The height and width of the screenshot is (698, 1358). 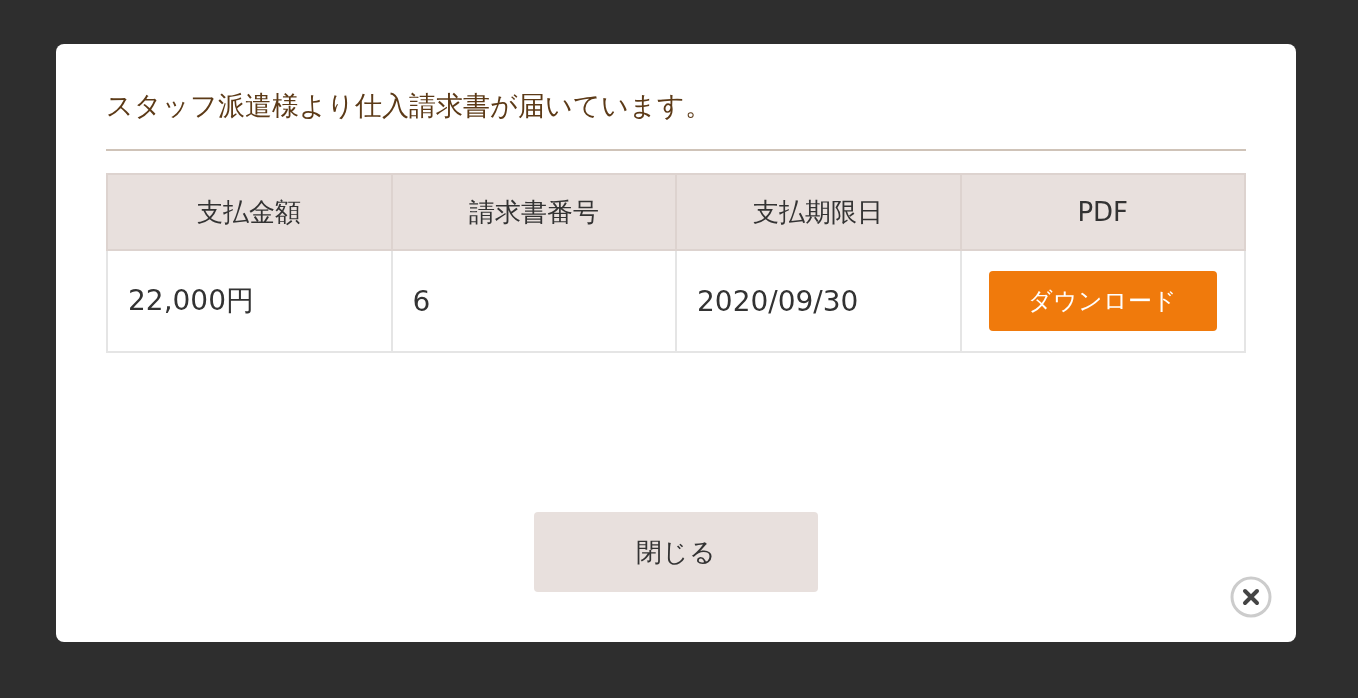 What do you see at coordinates (676, 552) in the screenshot?
I see `close-button: 閉じる` at bounding box center [676, 552].